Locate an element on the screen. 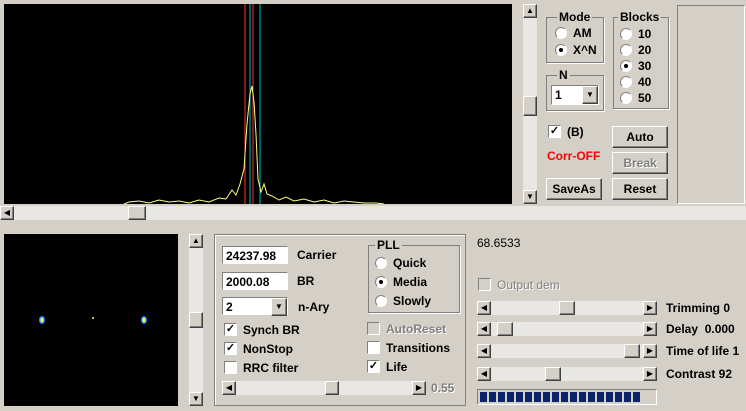 The height and width of the screenshot is (411, 746). delay-label: Delay 0.000 is located at coordinates (700, 329).